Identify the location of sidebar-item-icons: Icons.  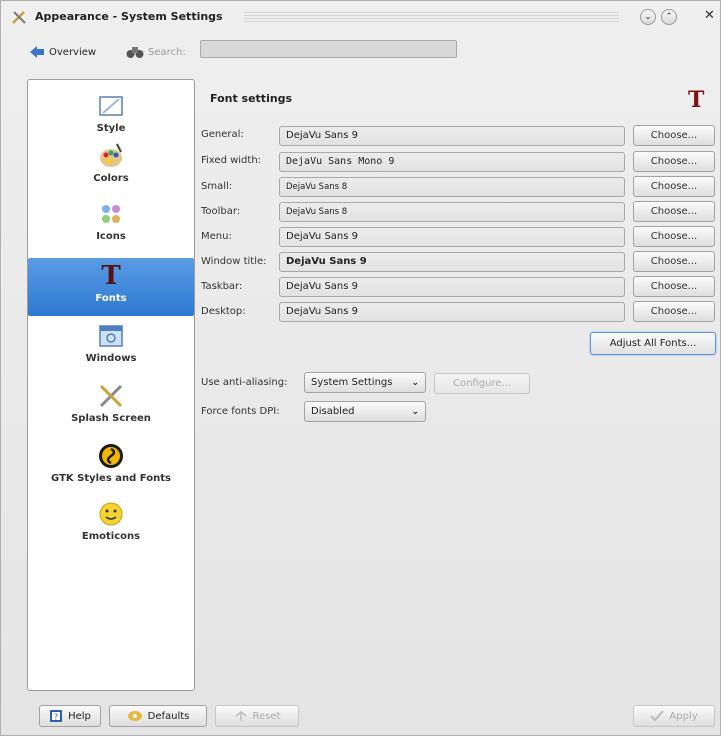
(111, 225).